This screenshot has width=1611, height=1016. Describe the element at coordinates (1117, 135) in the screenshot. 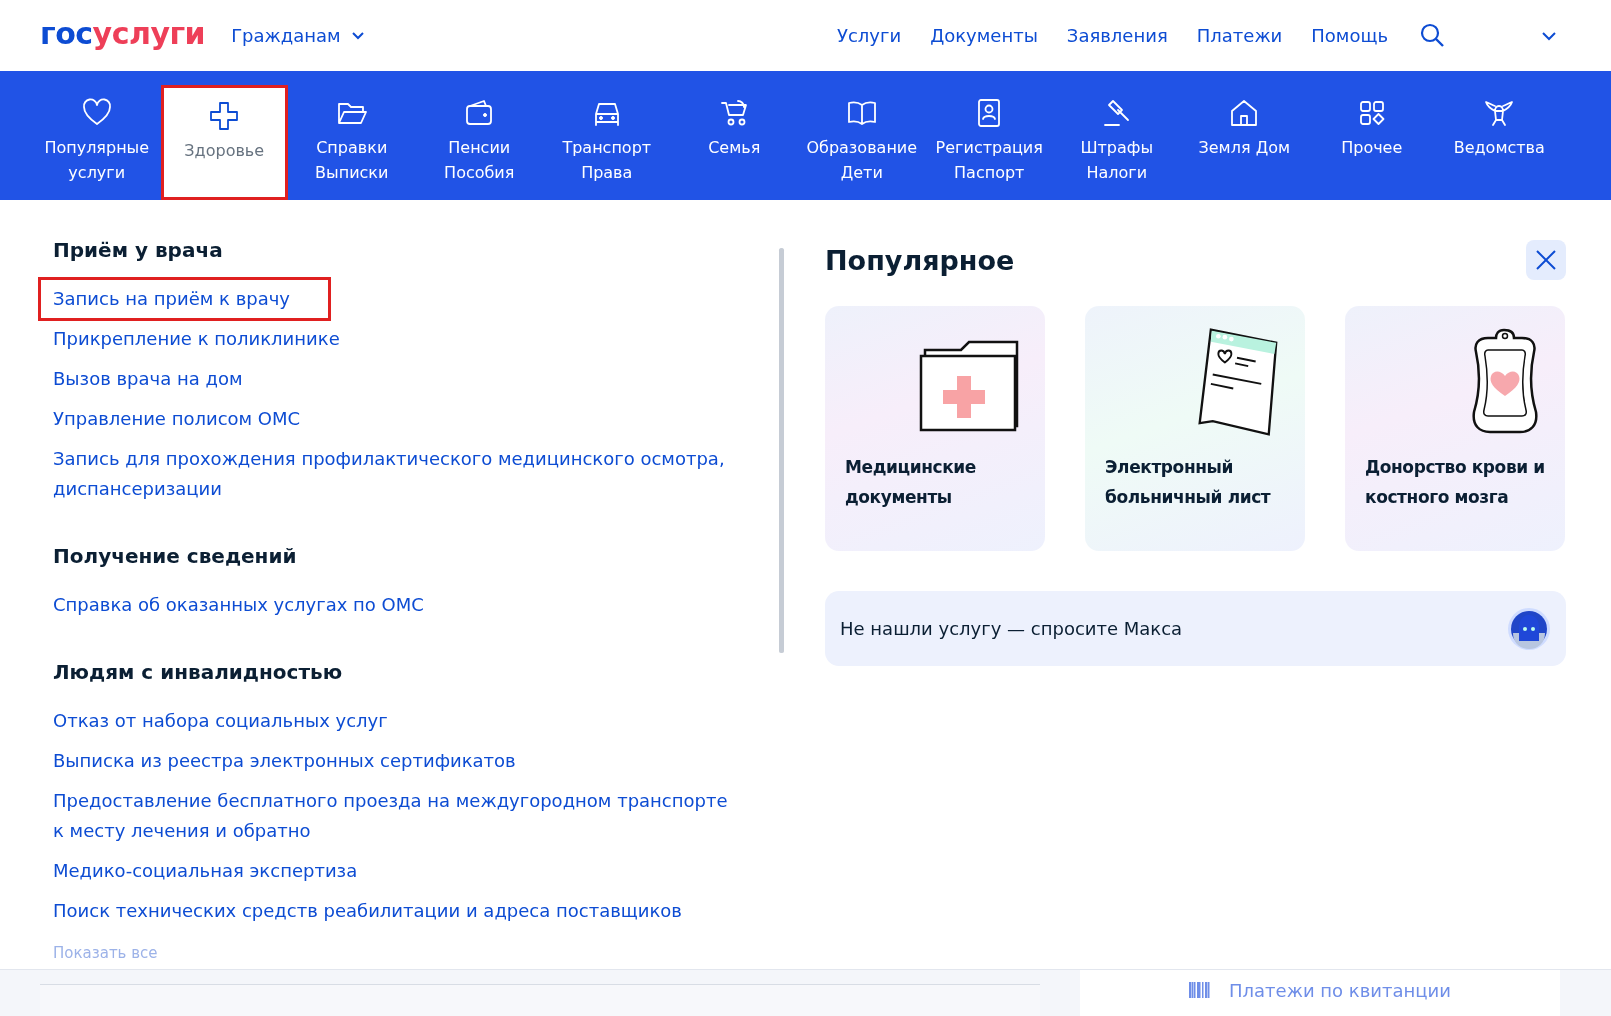

I see `category-tab: Штрафы Налоги` at that location.